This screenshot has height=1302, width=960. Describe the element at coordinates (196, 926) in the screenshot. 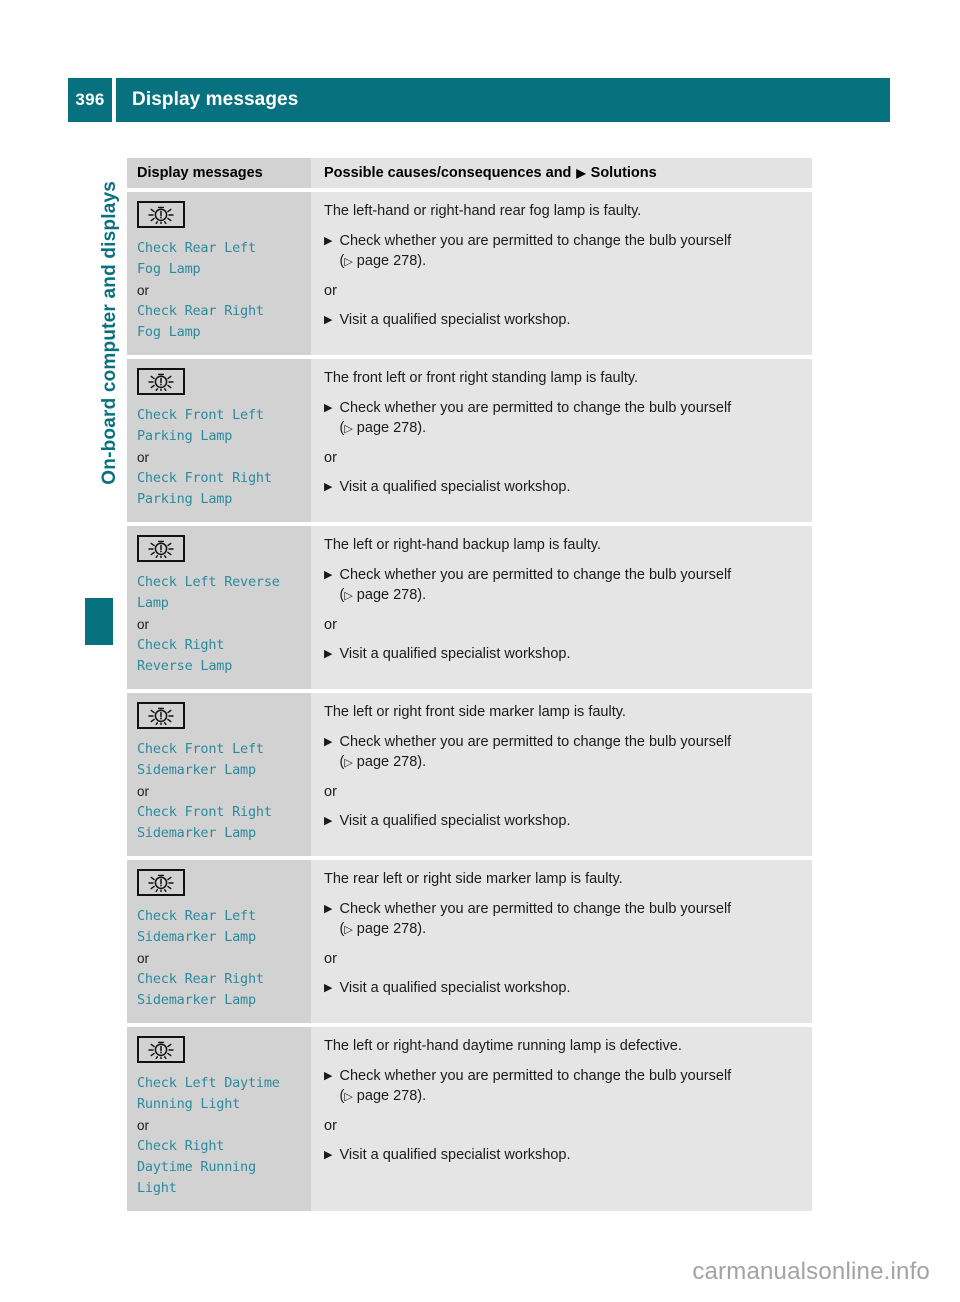

I see `display-message-text: Check Rear Left Sidemarker Lamp` at that location.